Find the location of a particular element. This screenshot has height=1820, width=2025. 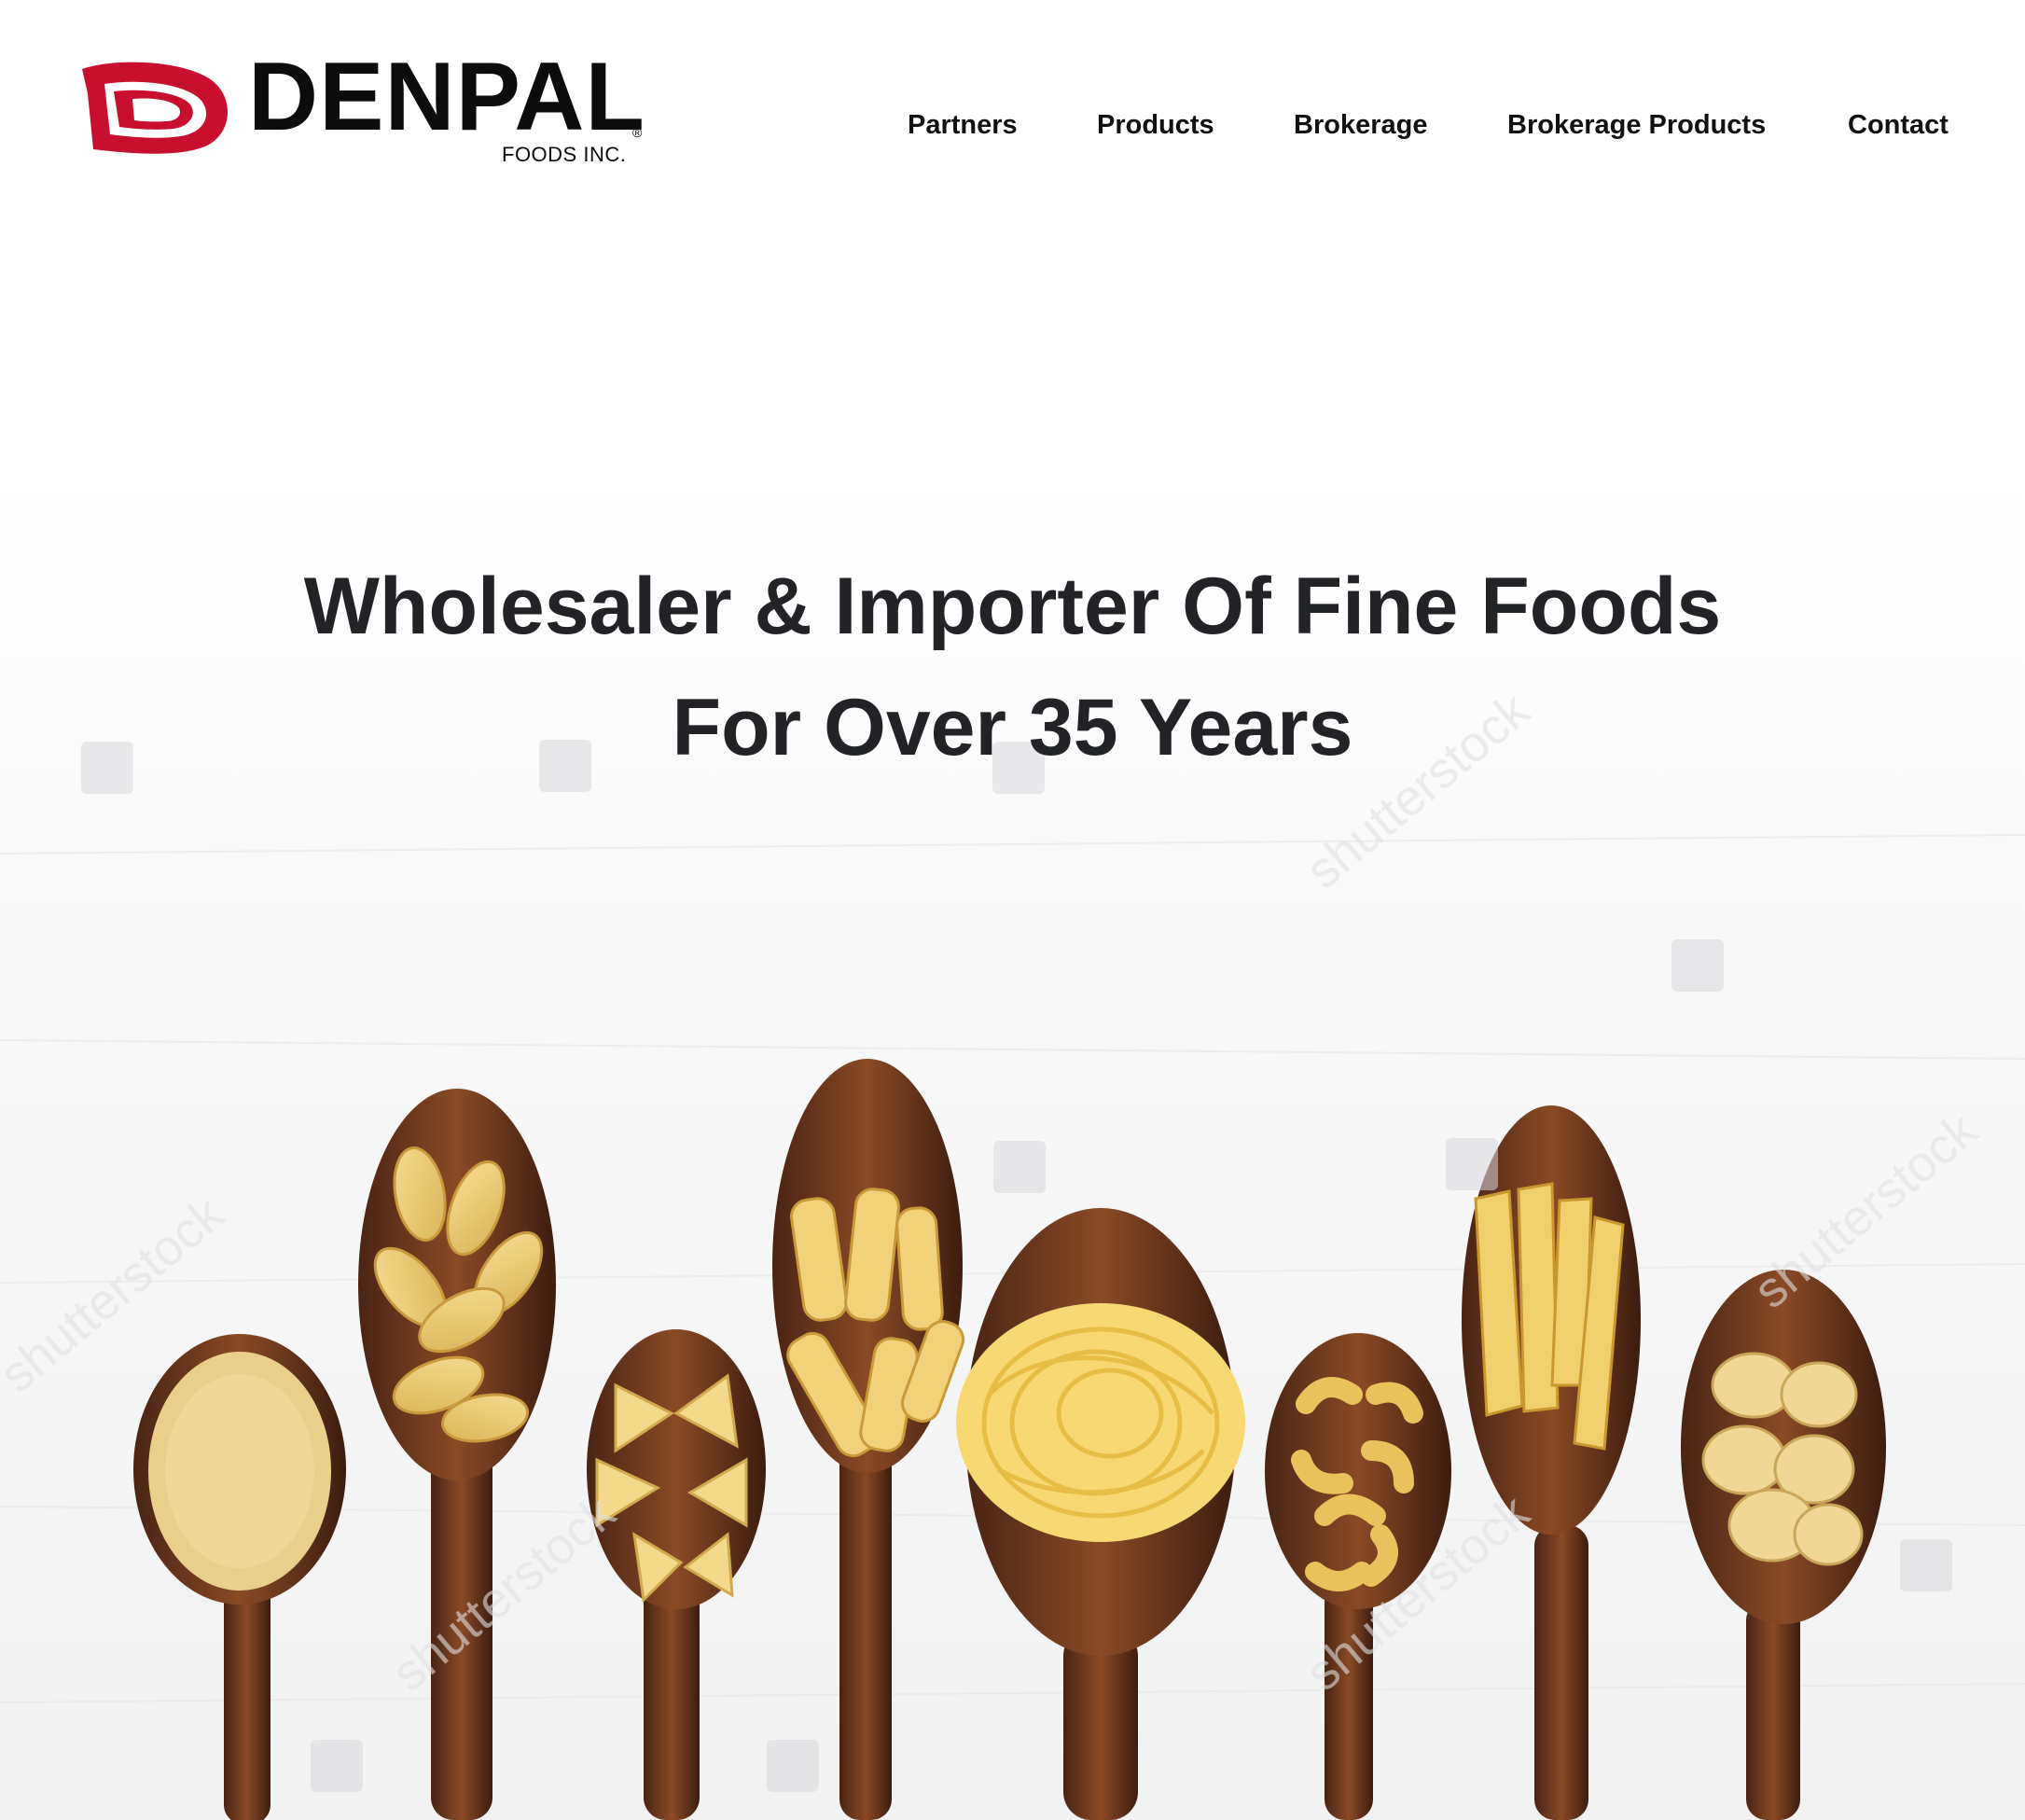

nav-contact: Contact is located at coordinates (1899, 125).